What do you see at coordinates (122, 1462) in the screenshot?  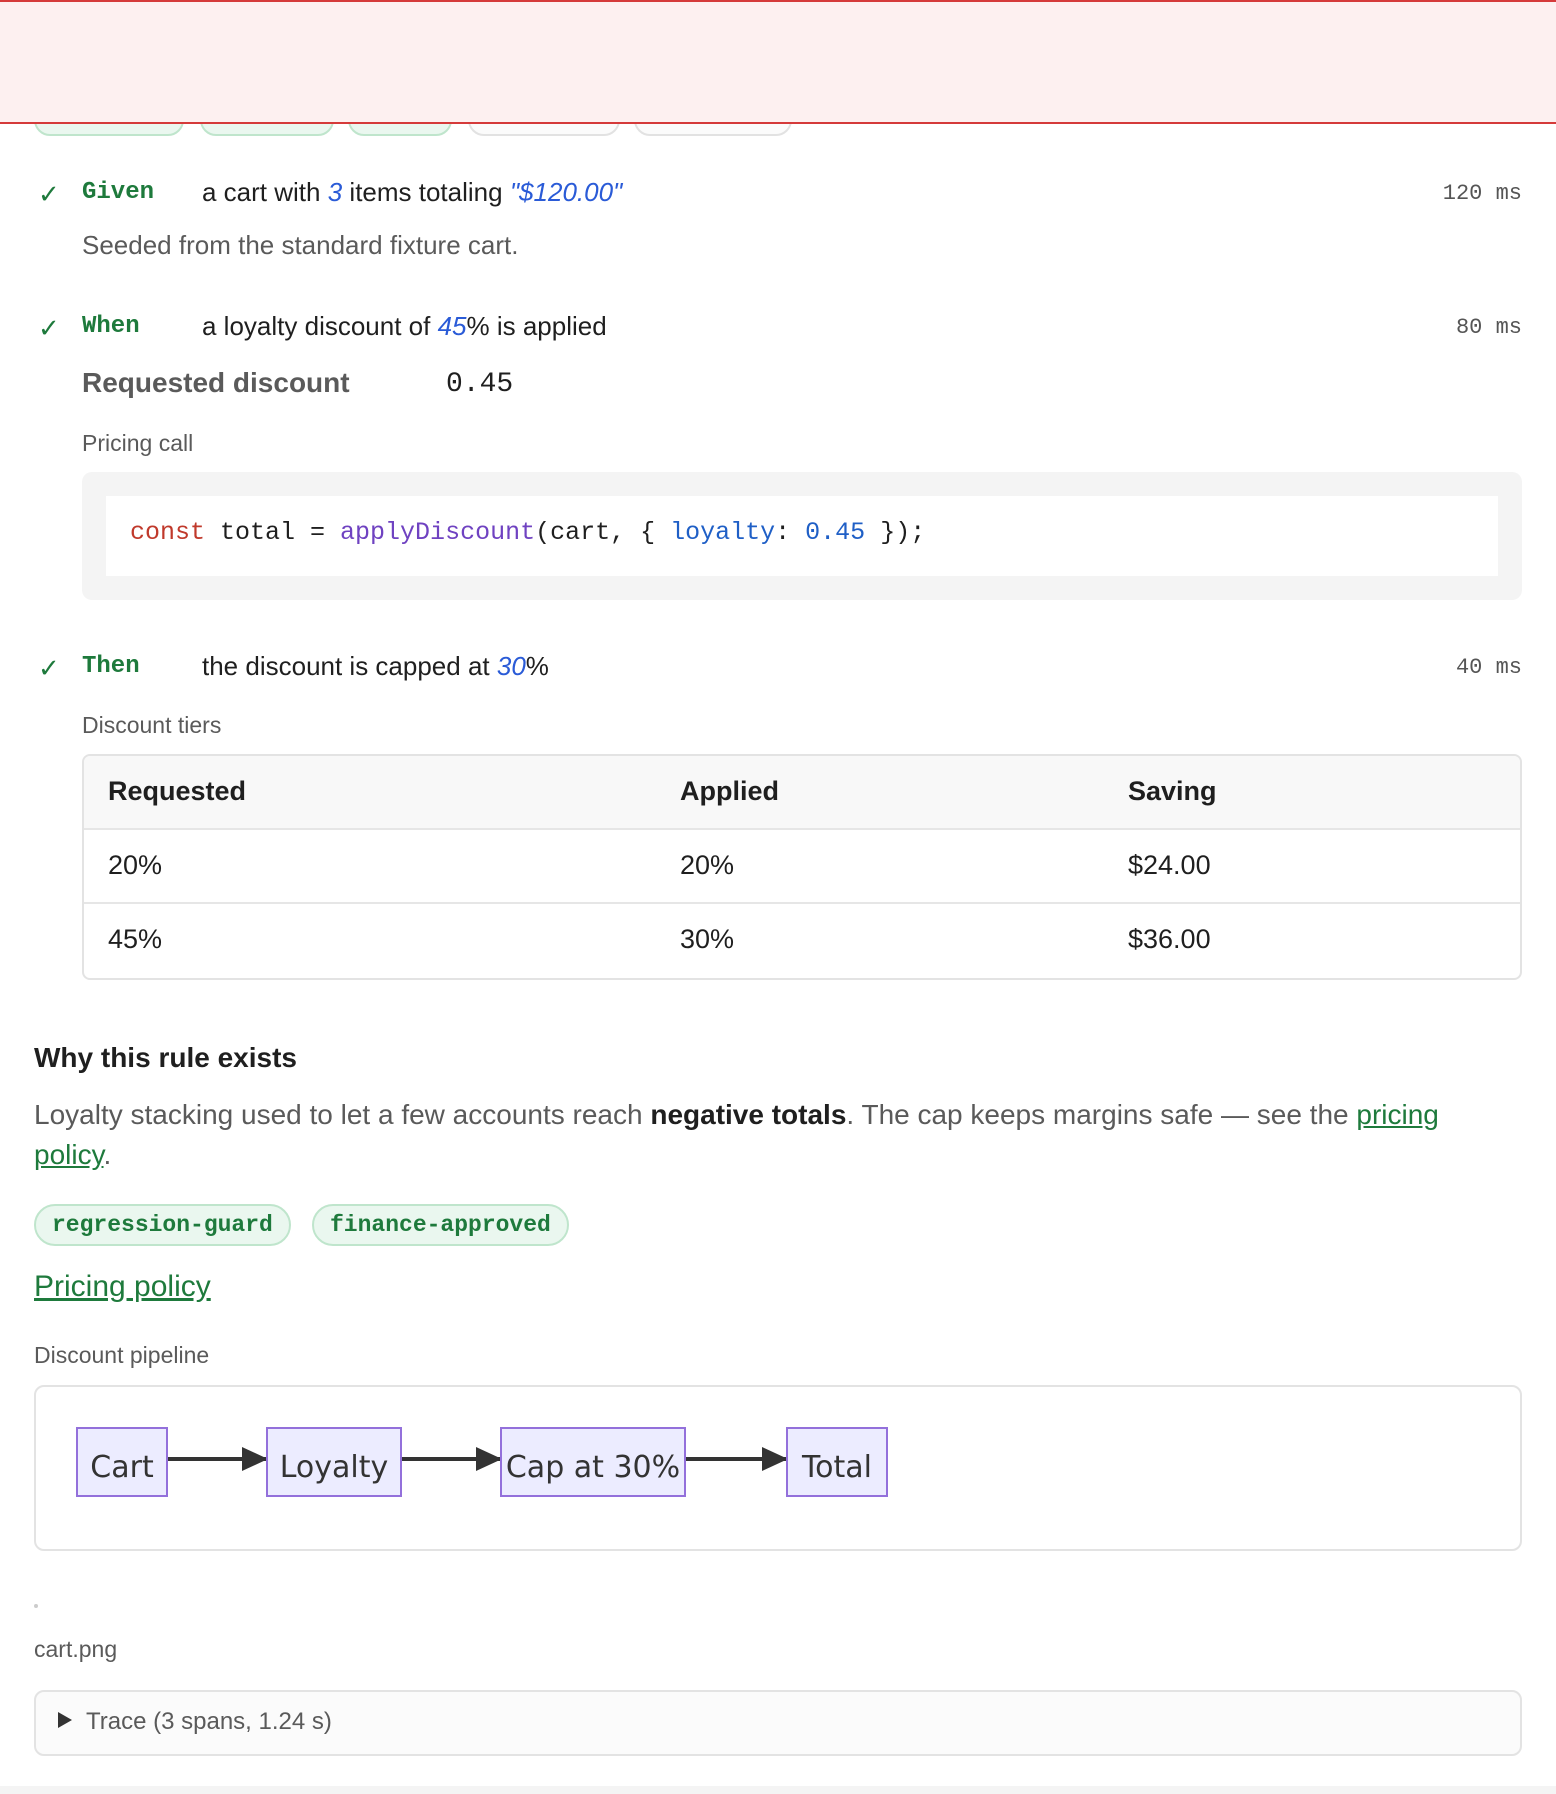 I see `diagram-node: Cart` at bounding box center [122, 1462].